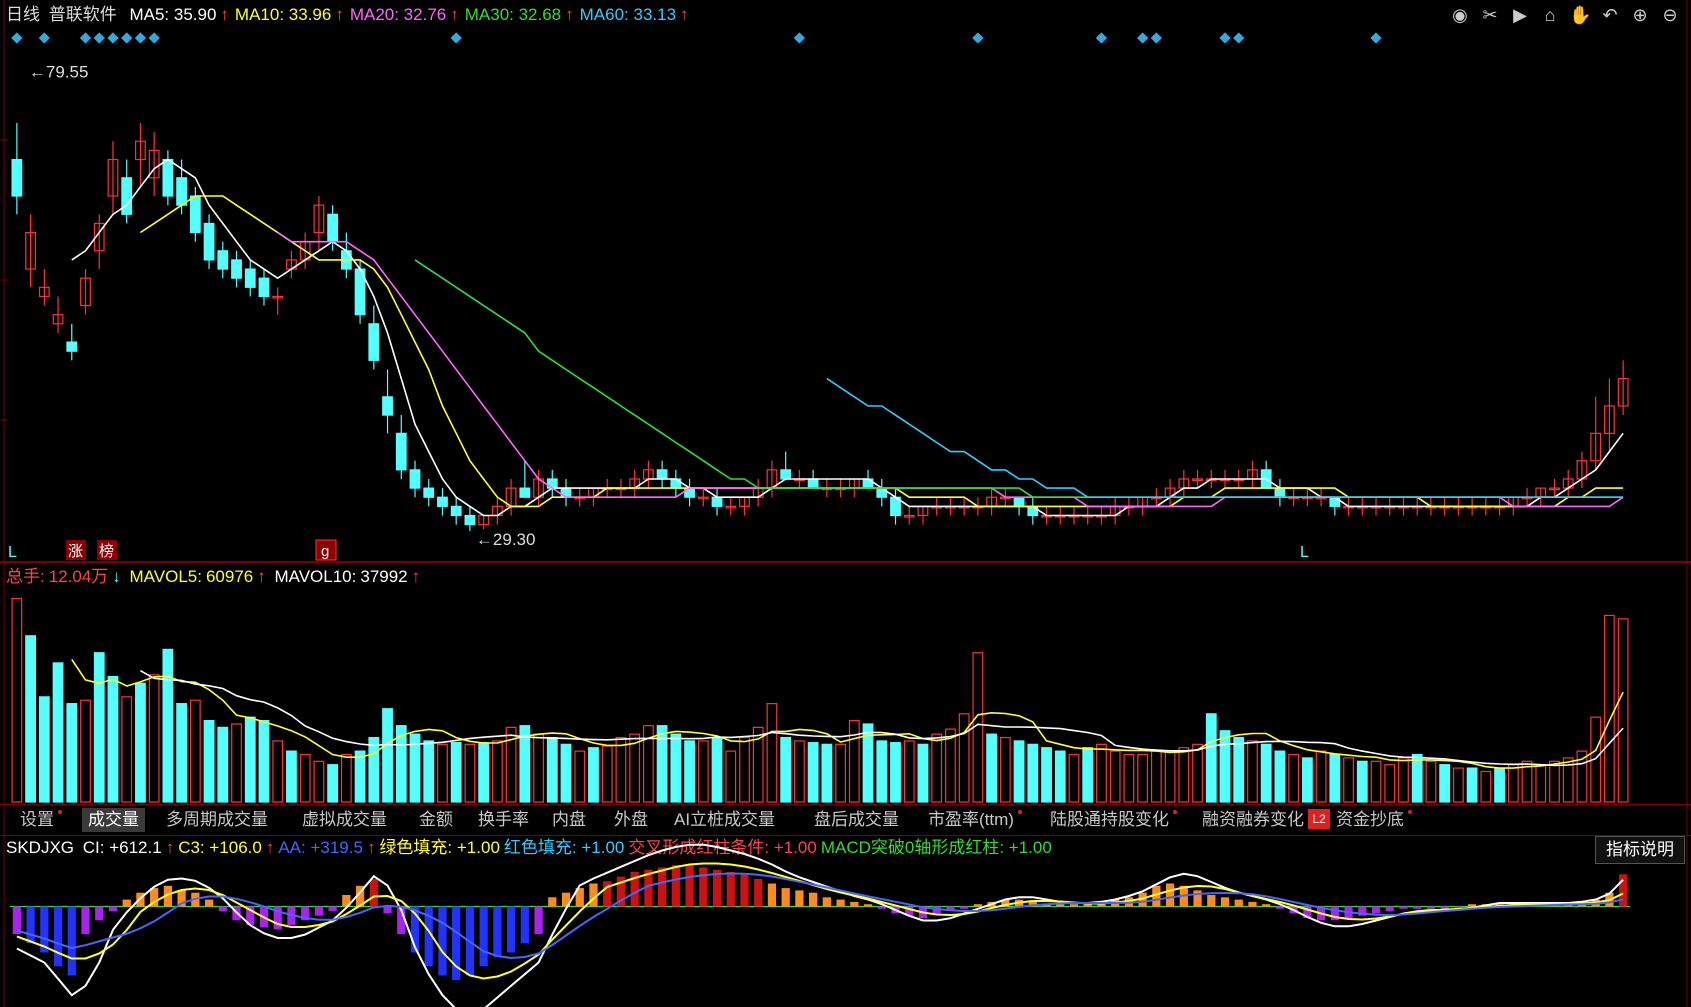 Image resolution: width=1691 pixels, height=1007 pixels. I want to click on mavol5-line, so click(847, 714).